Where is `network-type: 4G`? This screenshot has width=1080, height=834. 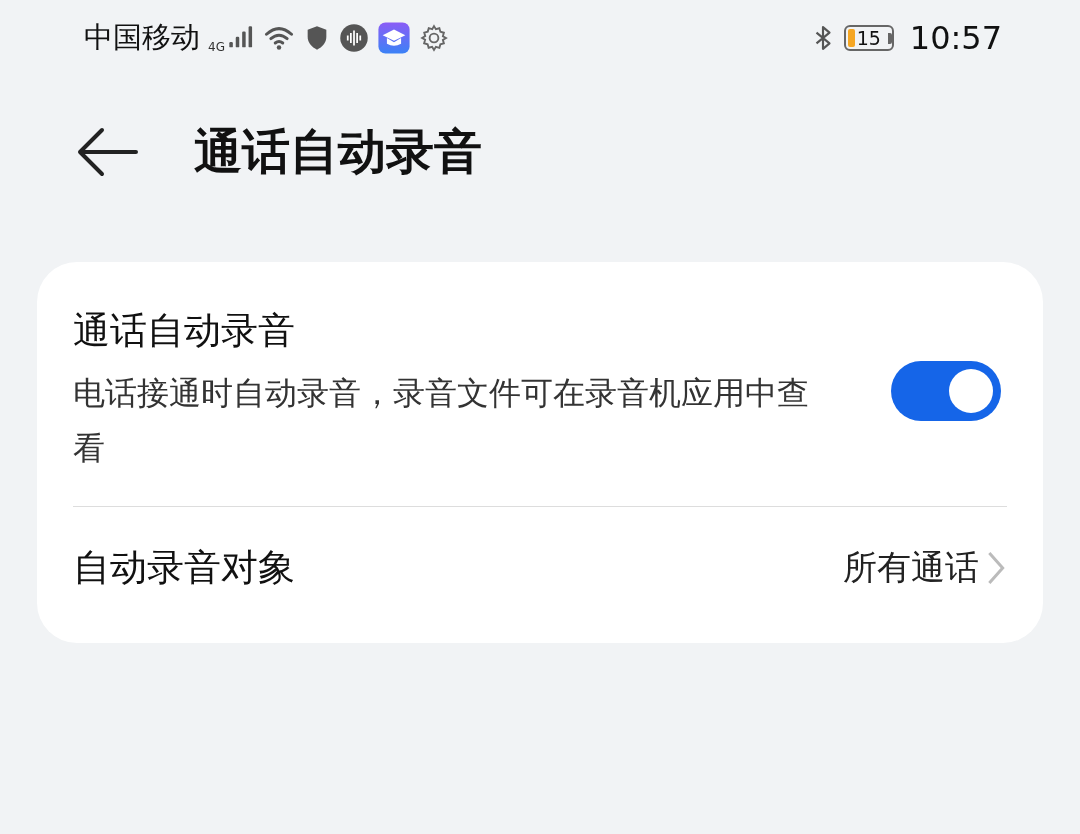
network-type: 4G is located at coordinates (216, 47).